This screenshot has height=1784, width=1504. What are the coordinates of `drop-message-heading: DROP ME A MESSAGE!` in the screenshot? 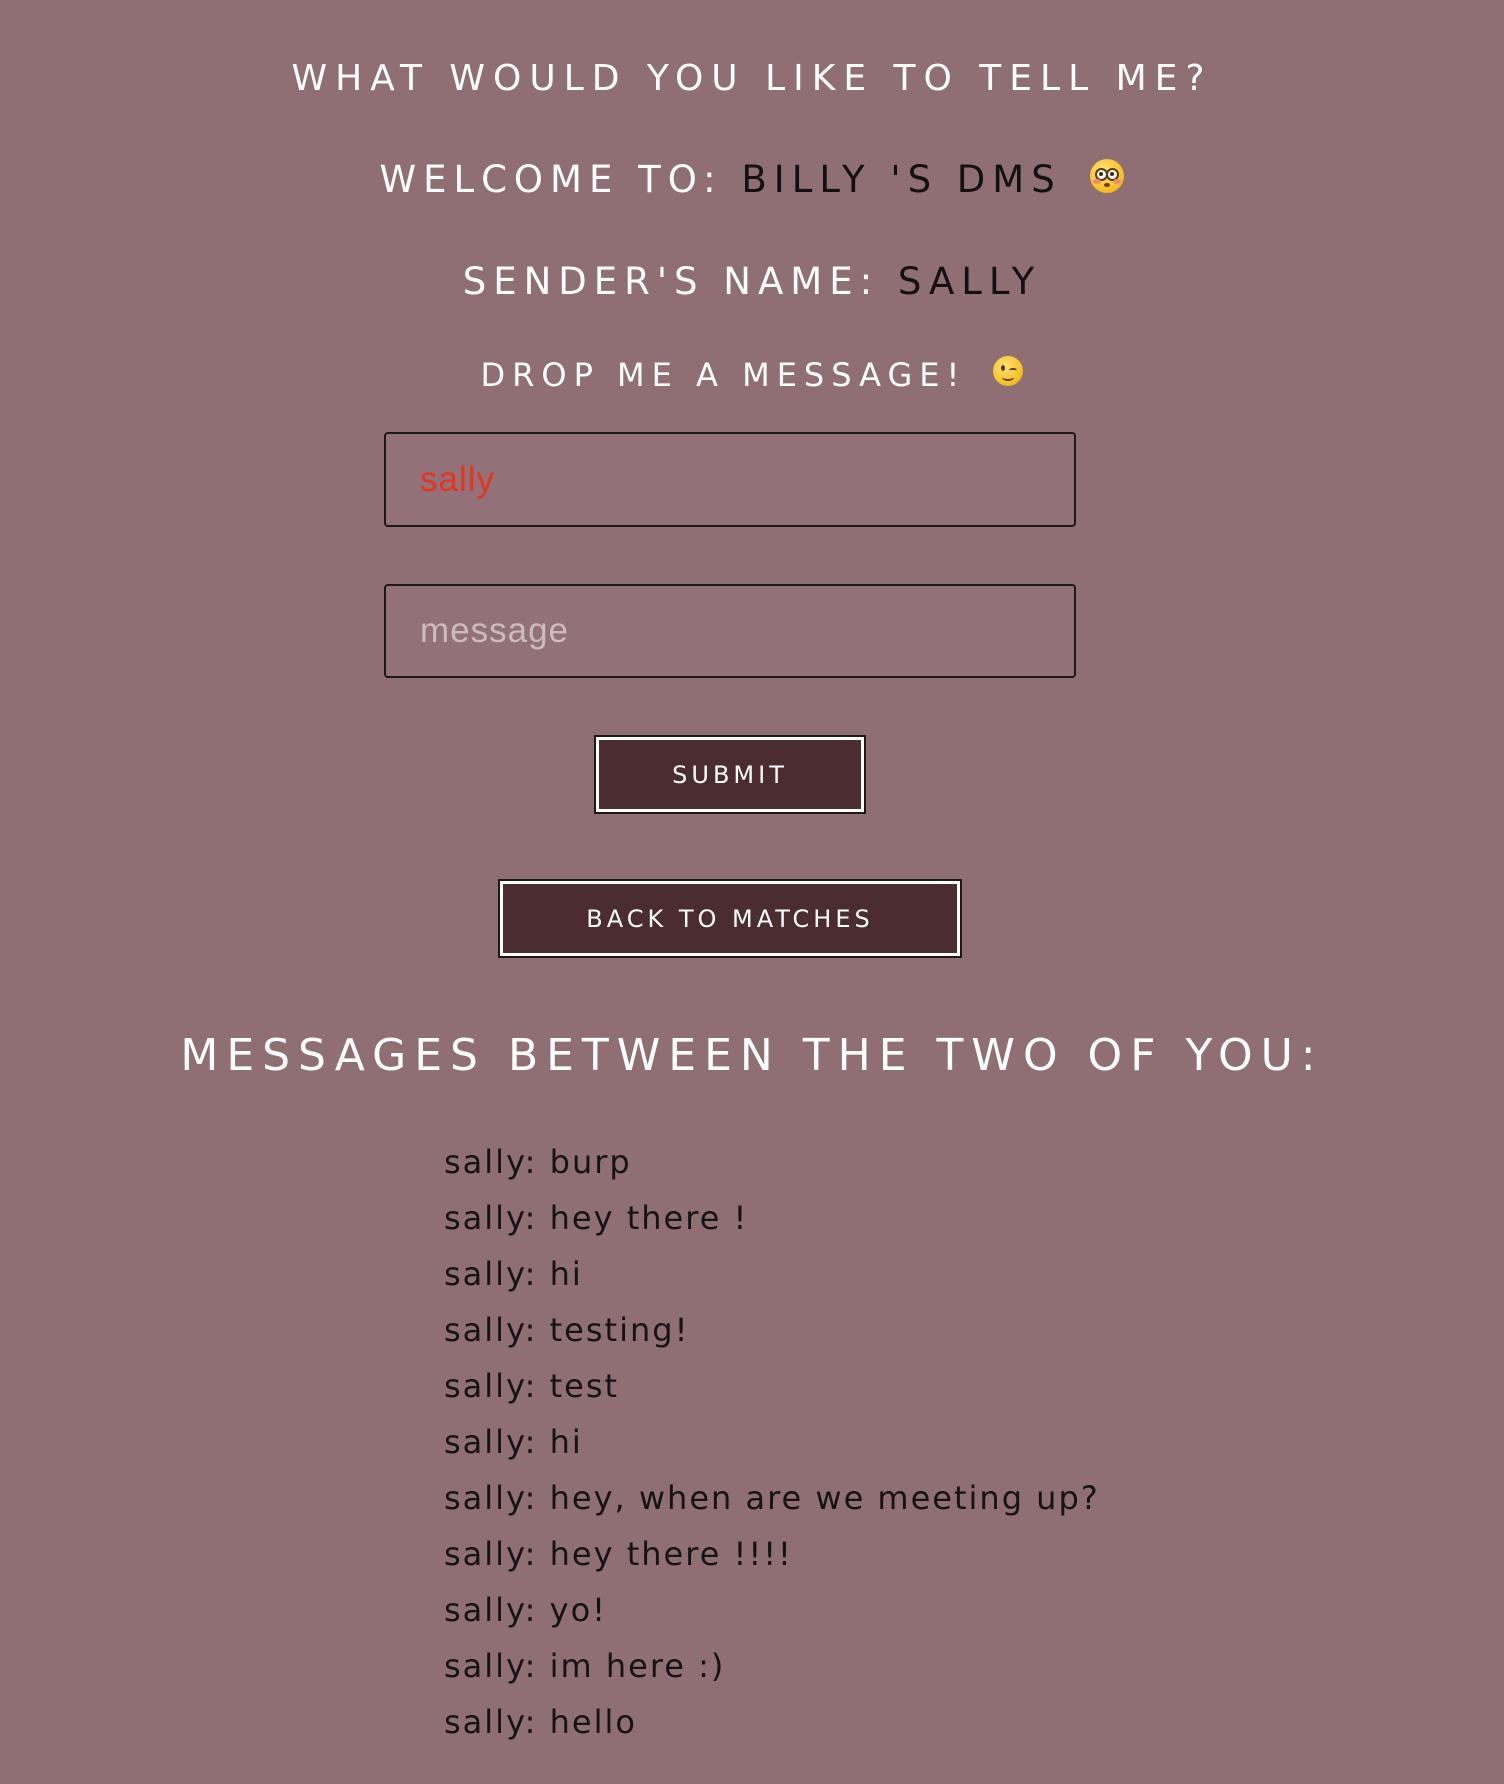 It's located at (752, 375).